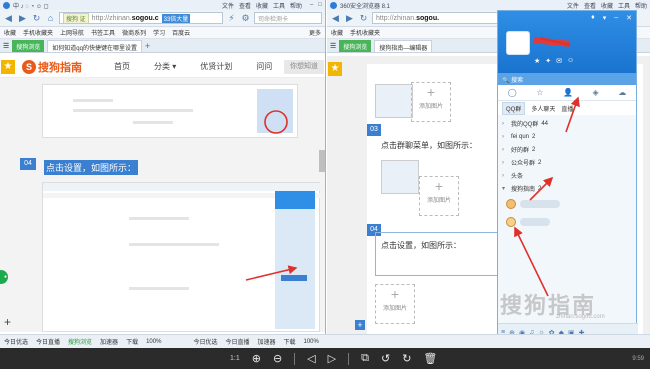 Image resolution: width=650 pixels, height=369 pixels. What do you see at coordinates (141, 18) in the screenshot?
I see `url-field: 搜狗 证 http://zhinan. sogou.c 33倍大量` at bounding box center [141, 18].